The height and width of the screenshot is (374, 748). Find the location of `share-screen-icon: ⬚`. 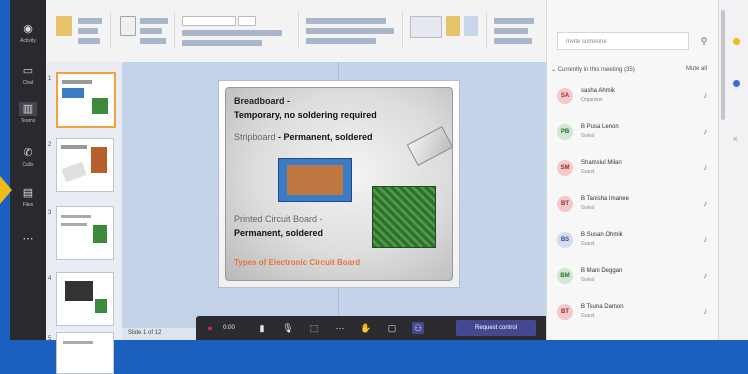

share-screen-icon: ⬚ is located at coordinates (314, 328).